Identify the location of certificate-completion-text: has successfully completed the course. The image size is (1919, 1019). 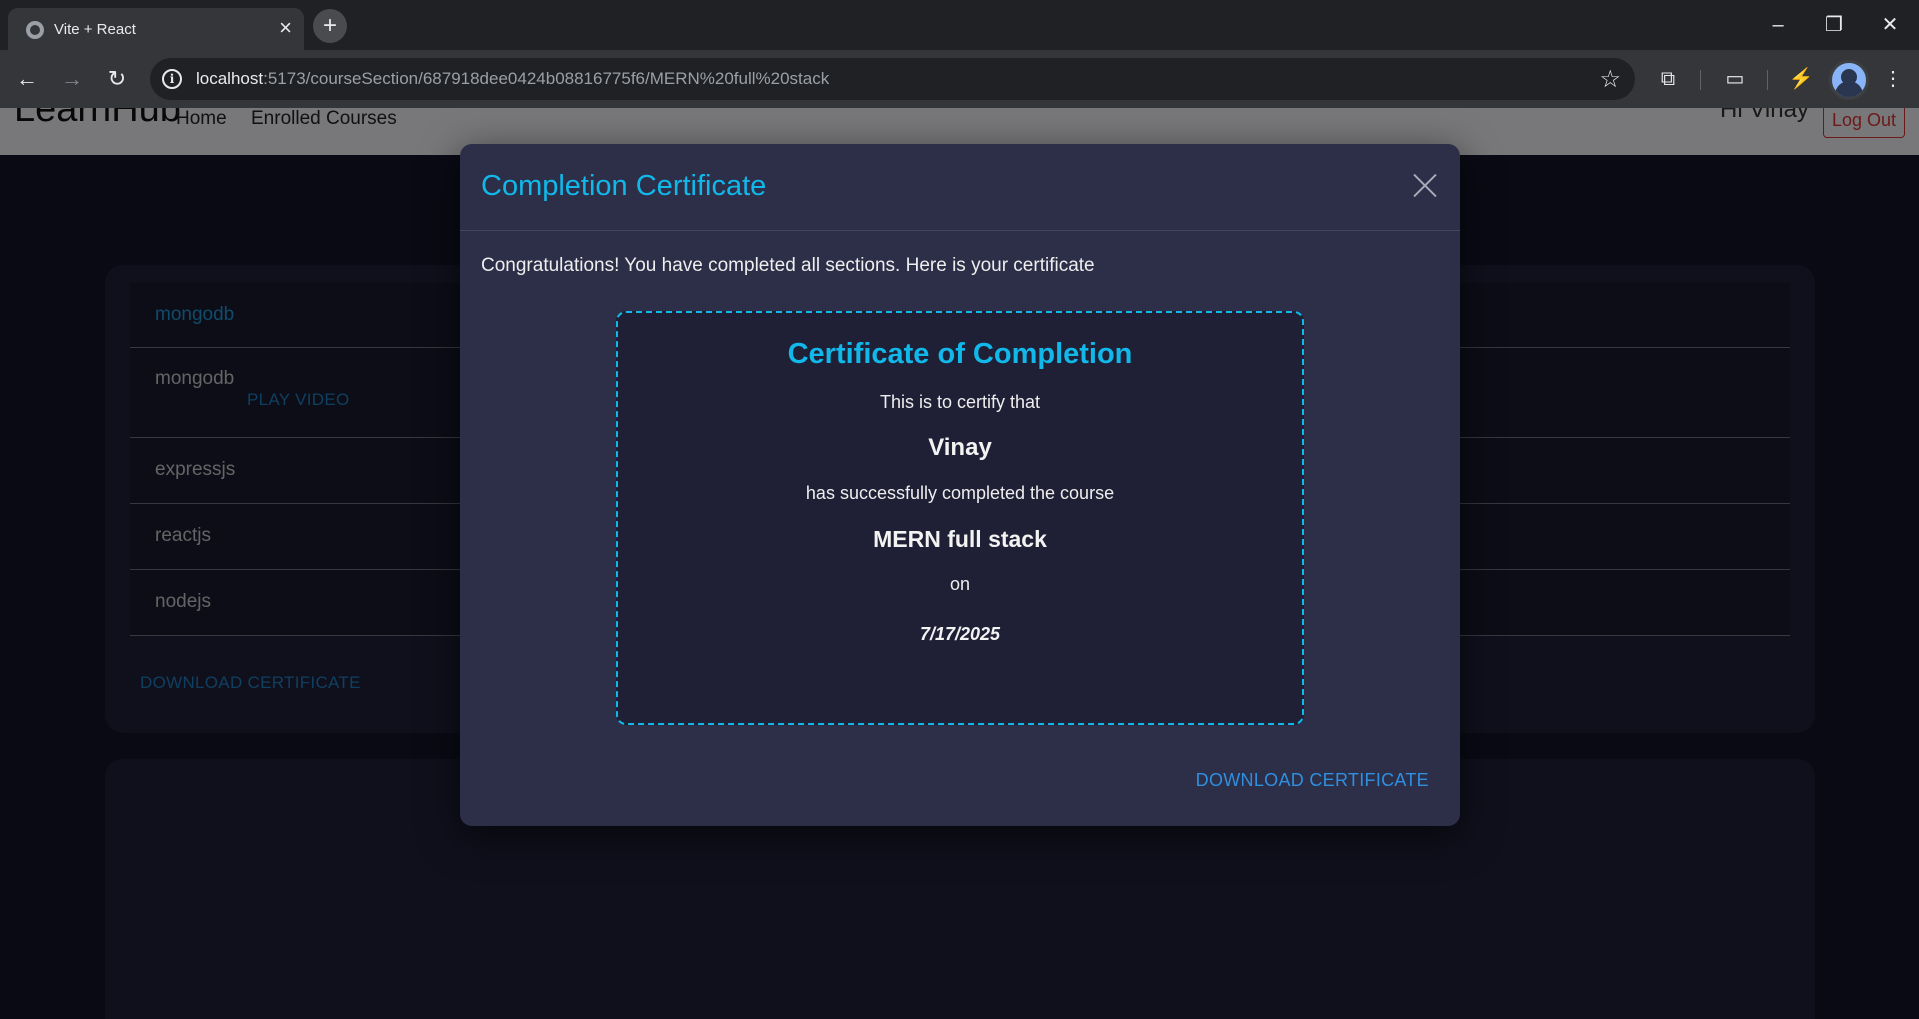
(960, 493).